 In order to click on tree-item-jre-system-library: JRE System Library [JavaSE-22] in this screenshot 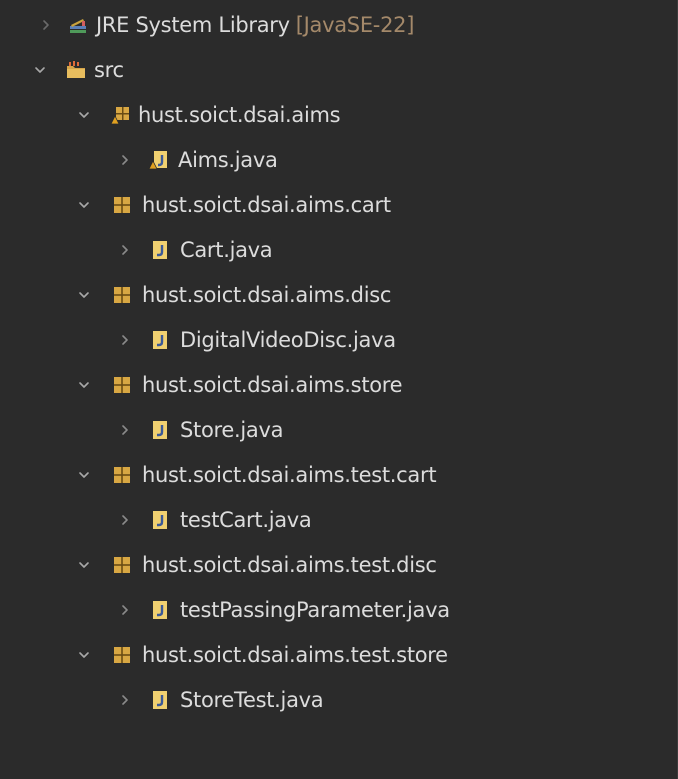, I will do `click(338, 25)`.